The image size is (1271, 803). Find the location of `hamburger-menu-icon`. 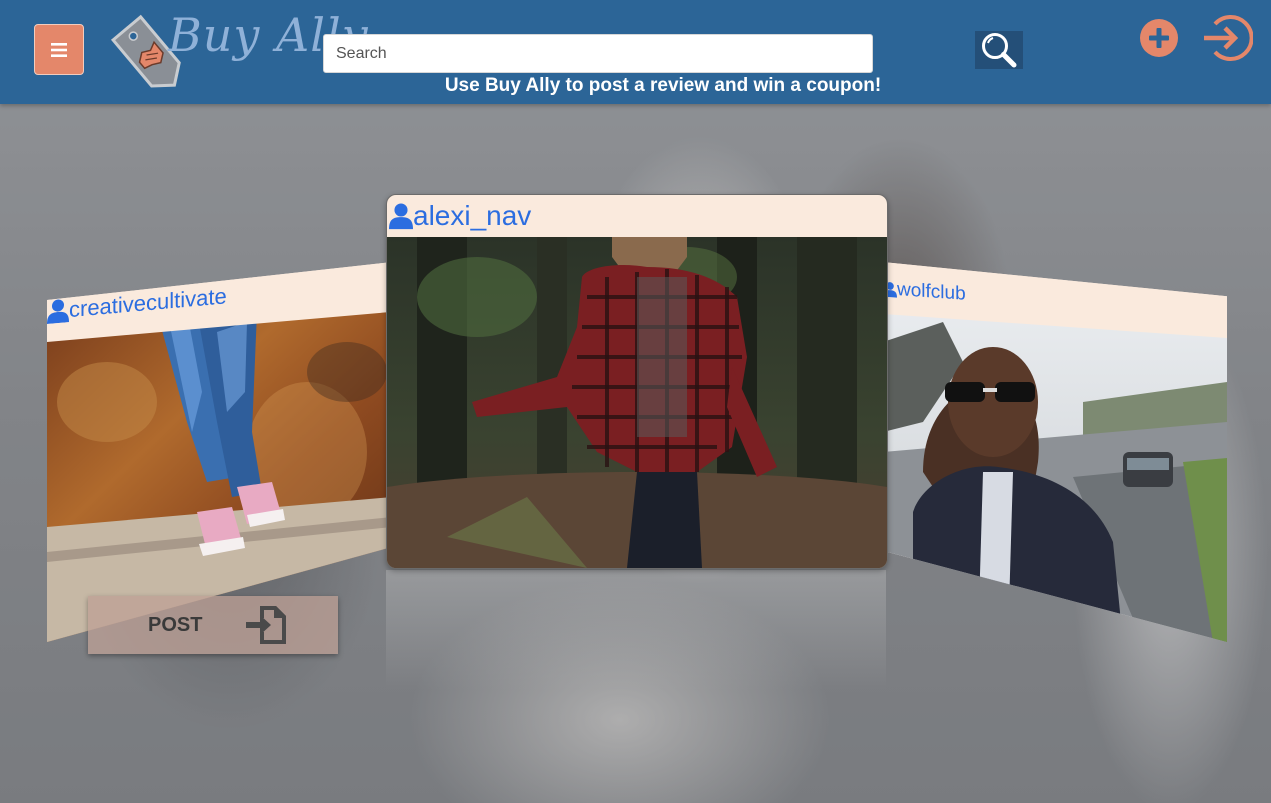

hamburger-menu-icon is located at coordinates (59, 49).